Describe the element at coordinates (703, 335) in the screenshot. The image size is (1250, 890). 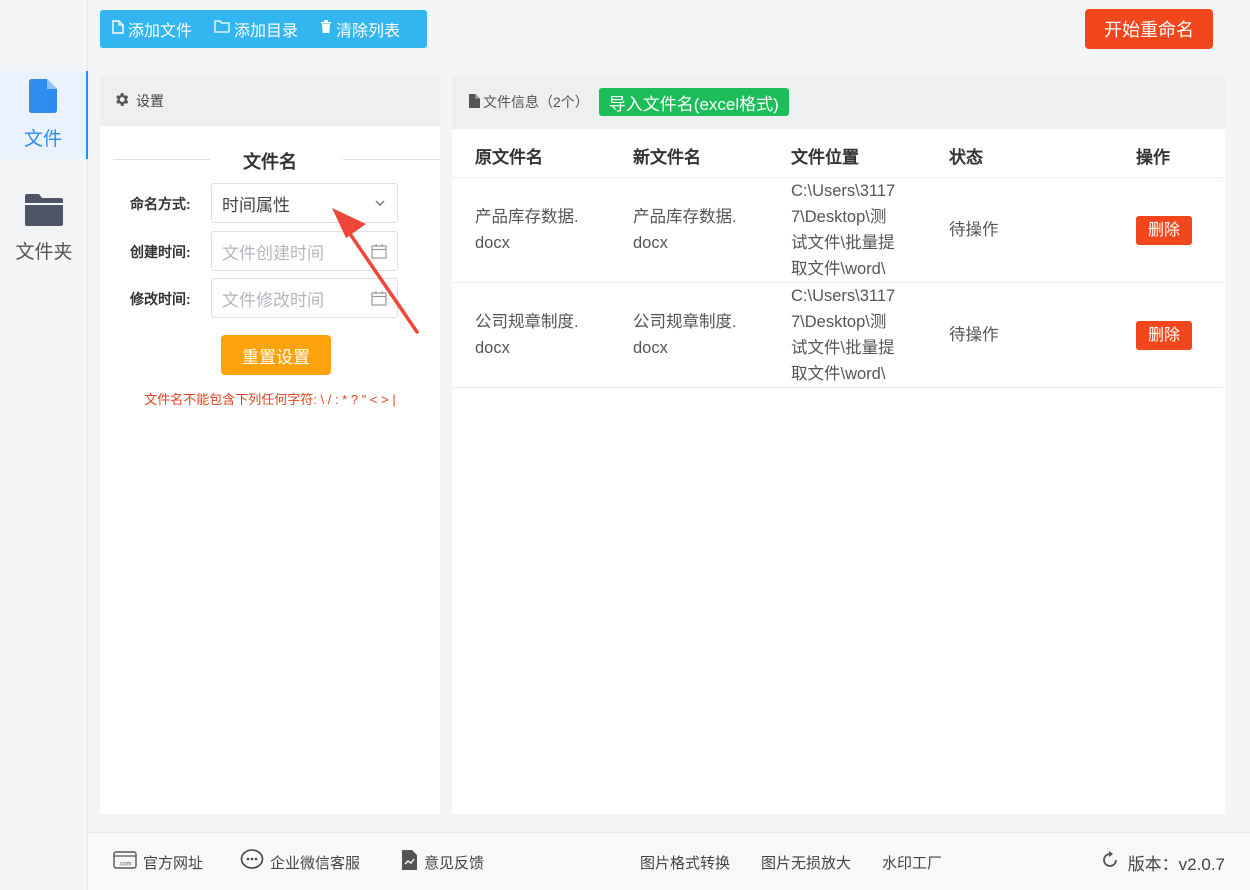
I see `new-name-cell: 公司规章制度. docx` at that location.